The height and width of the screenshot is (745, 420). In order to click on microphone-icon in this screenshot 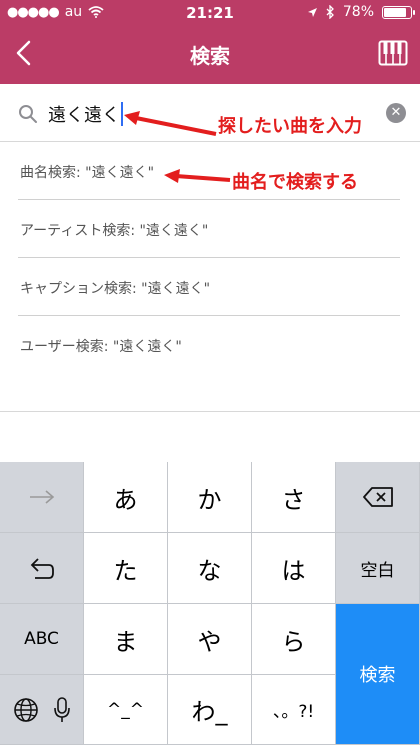, I will do `click(61, 709)`.